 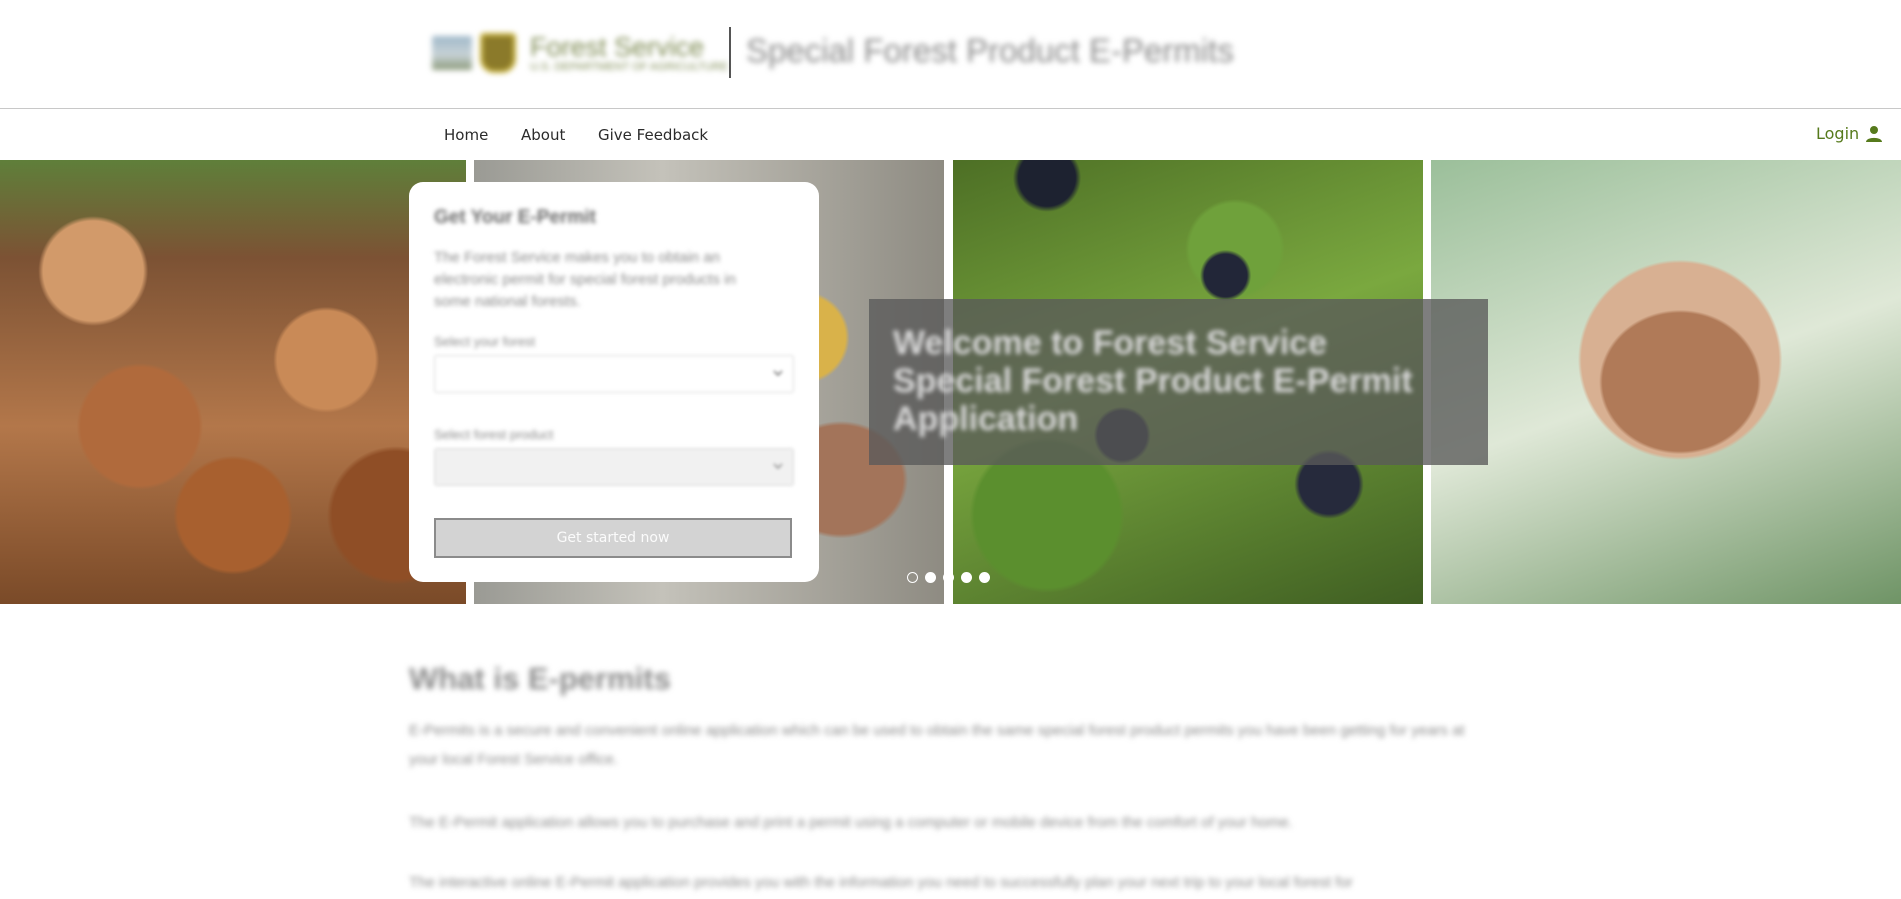 I want to click on forest-service-shield-icon, so click(x=498, y=53).